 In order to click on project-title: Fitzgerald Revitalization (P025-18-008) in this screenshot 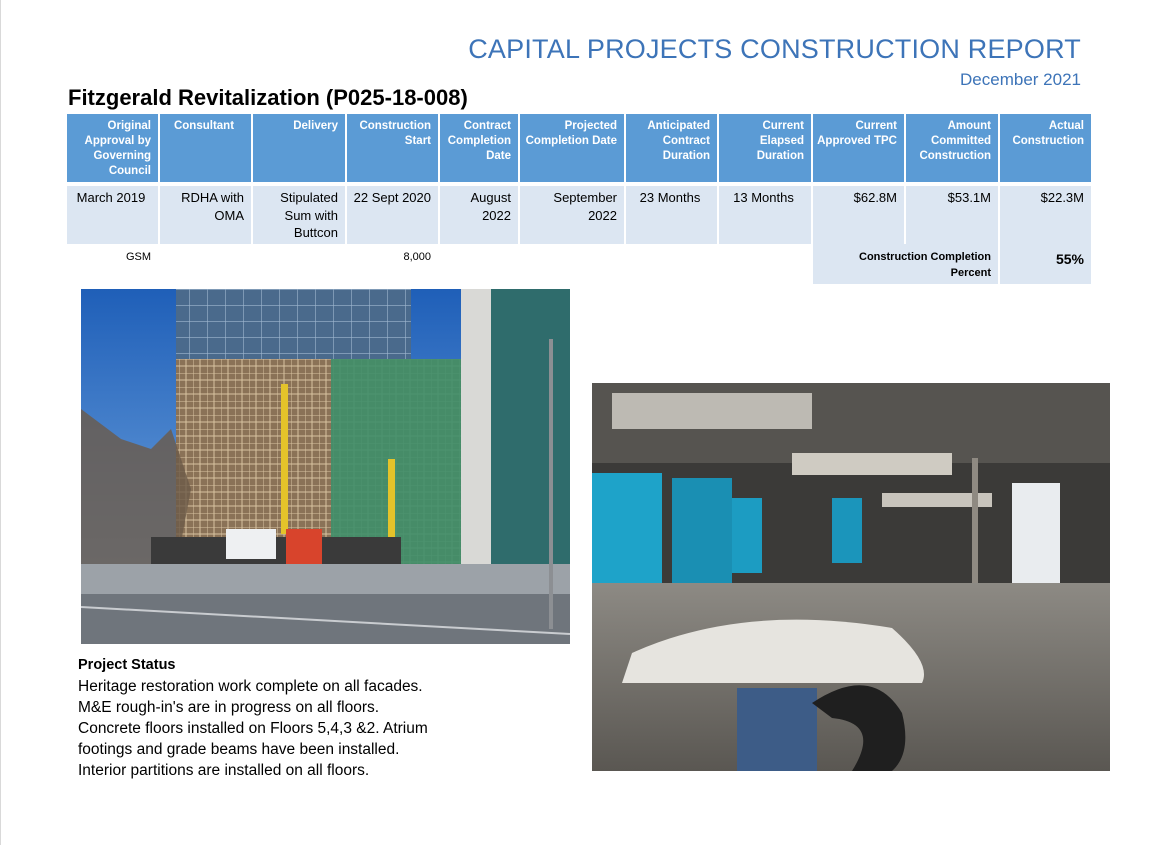, I will do `click(268, 97)`.